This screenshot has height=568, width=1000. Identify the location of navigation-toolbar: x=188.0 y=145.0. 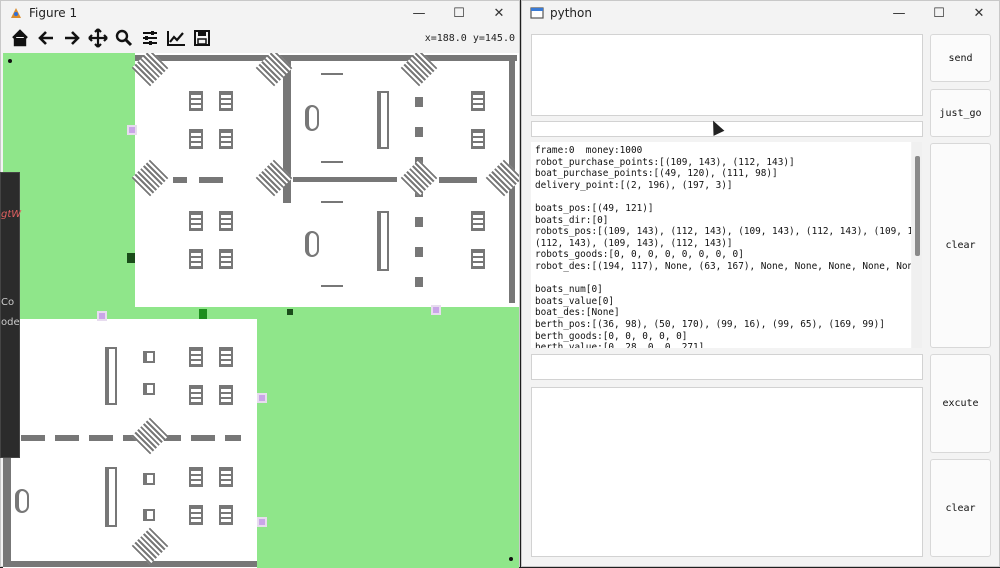
(260, 38).